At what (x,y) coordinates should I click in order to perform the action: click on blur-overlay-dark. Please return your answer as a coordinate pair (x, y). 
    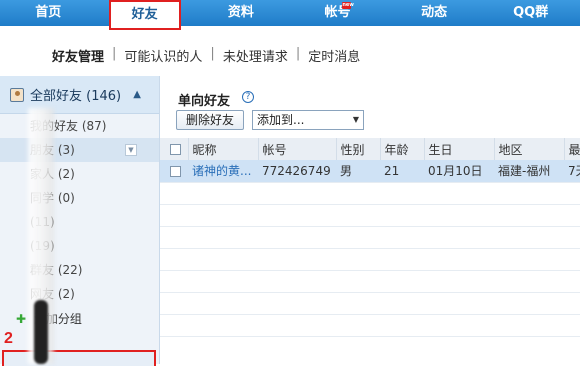
    Looking at the image, I should click on (41, 332).